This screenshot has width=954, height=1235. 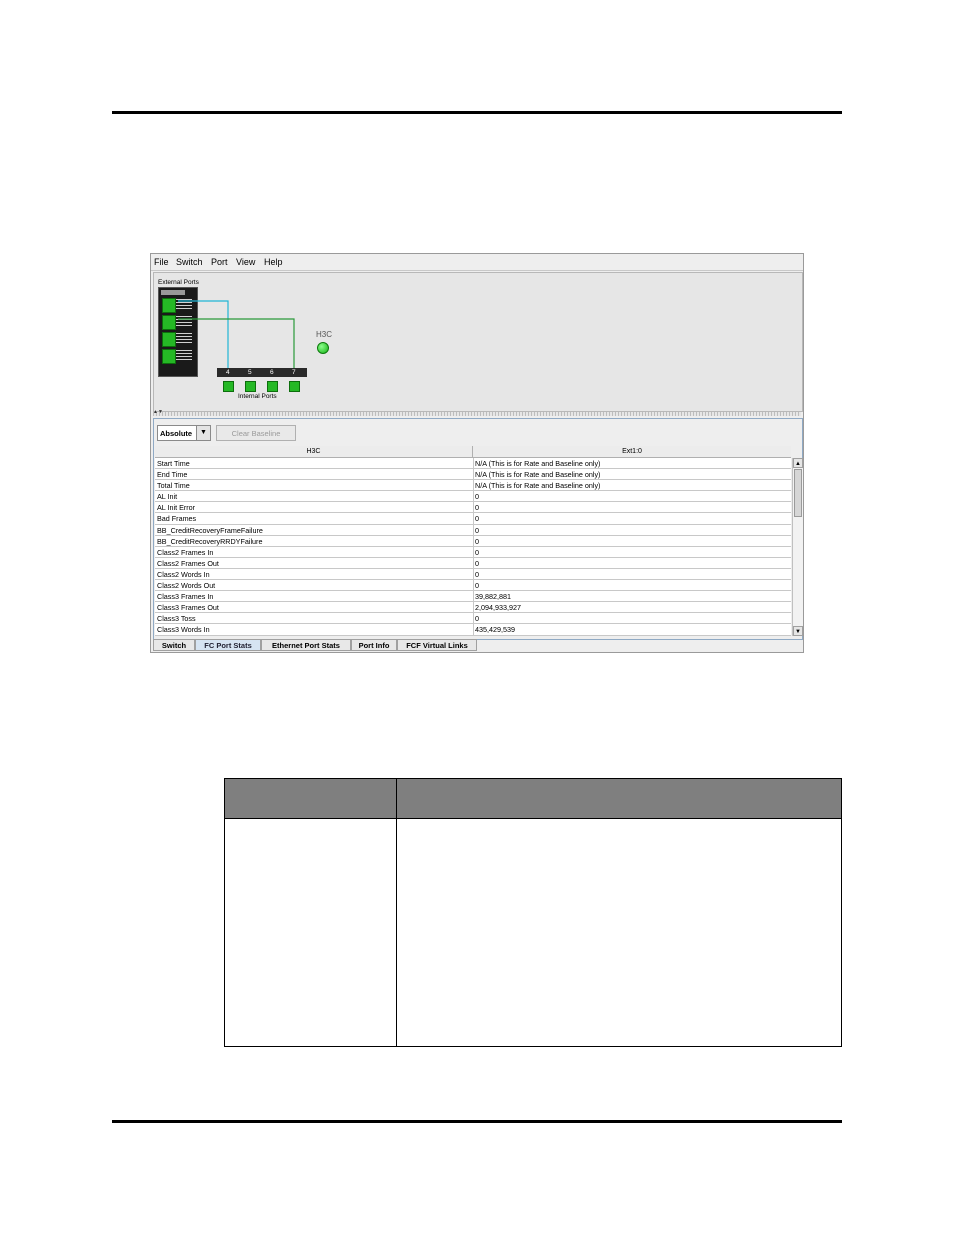 I want to click on internal-ports-label: Internal Ports, so click(x=257, y=396).